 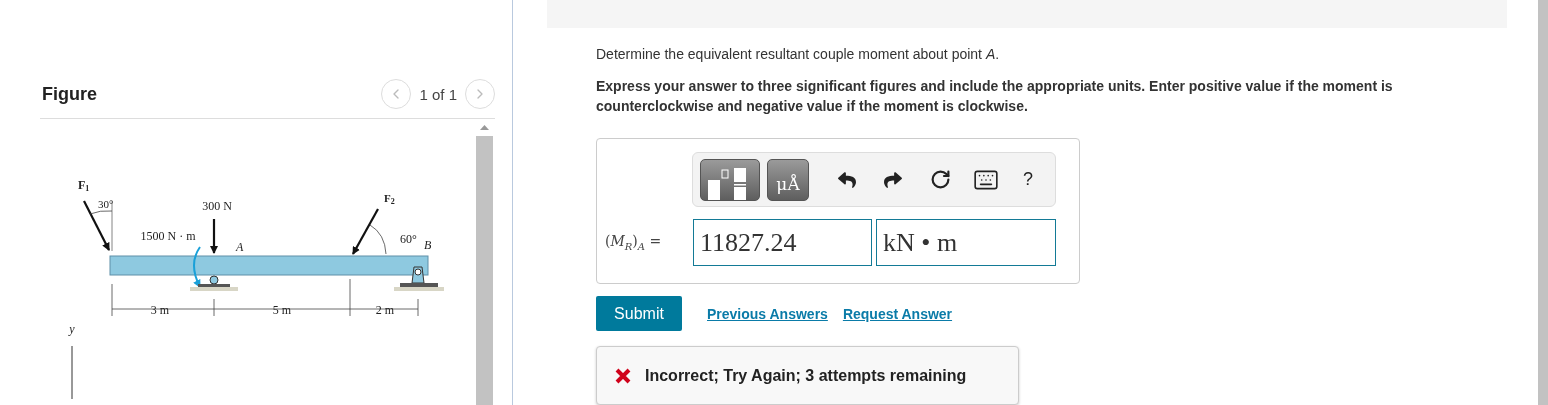 What do you see at coordinates (767, 313) in the screenshot?
I see `answer-link: Previous Answers` at bounding box center [767, 313].